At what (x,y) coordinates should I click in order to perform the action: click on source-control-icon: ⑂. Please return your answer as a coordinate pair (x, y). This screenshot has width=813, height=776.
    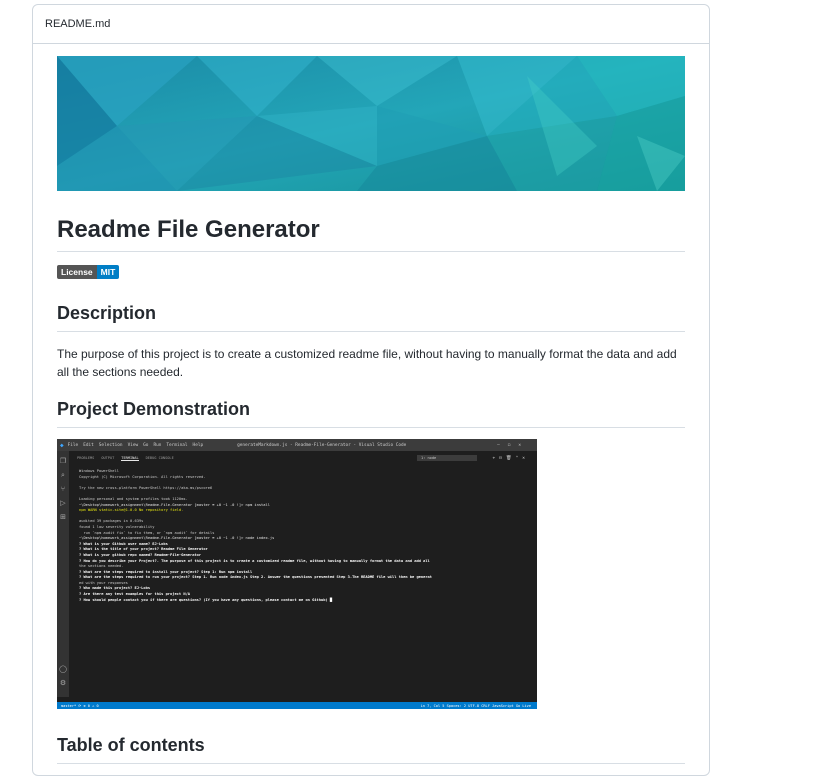
    Looking at the image, I should click on (63, 490).